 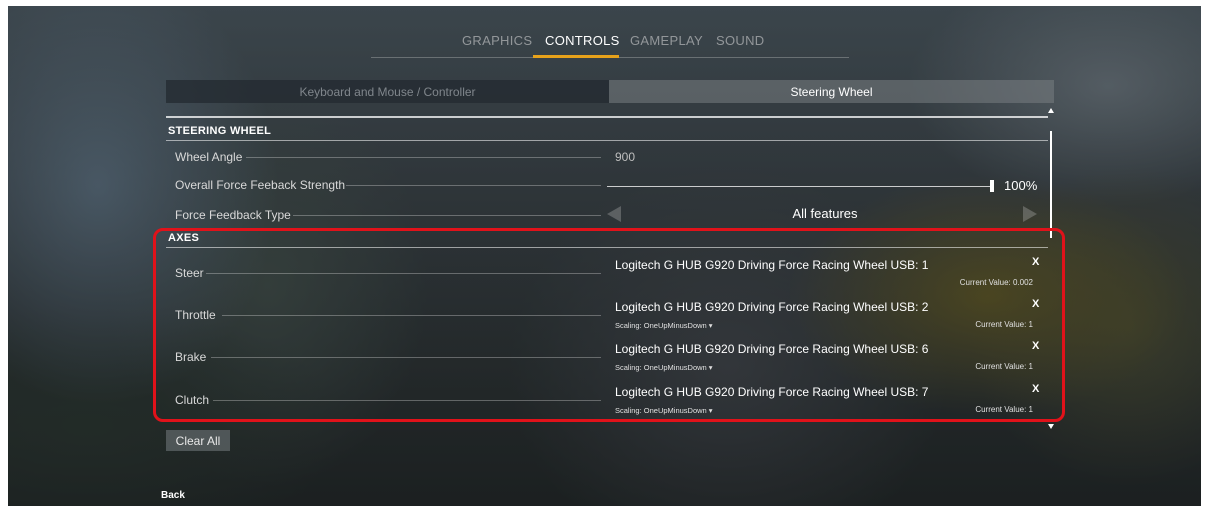 I want to click on tab-gameplay: GAMEPLAY, so click(x=666, y=40).